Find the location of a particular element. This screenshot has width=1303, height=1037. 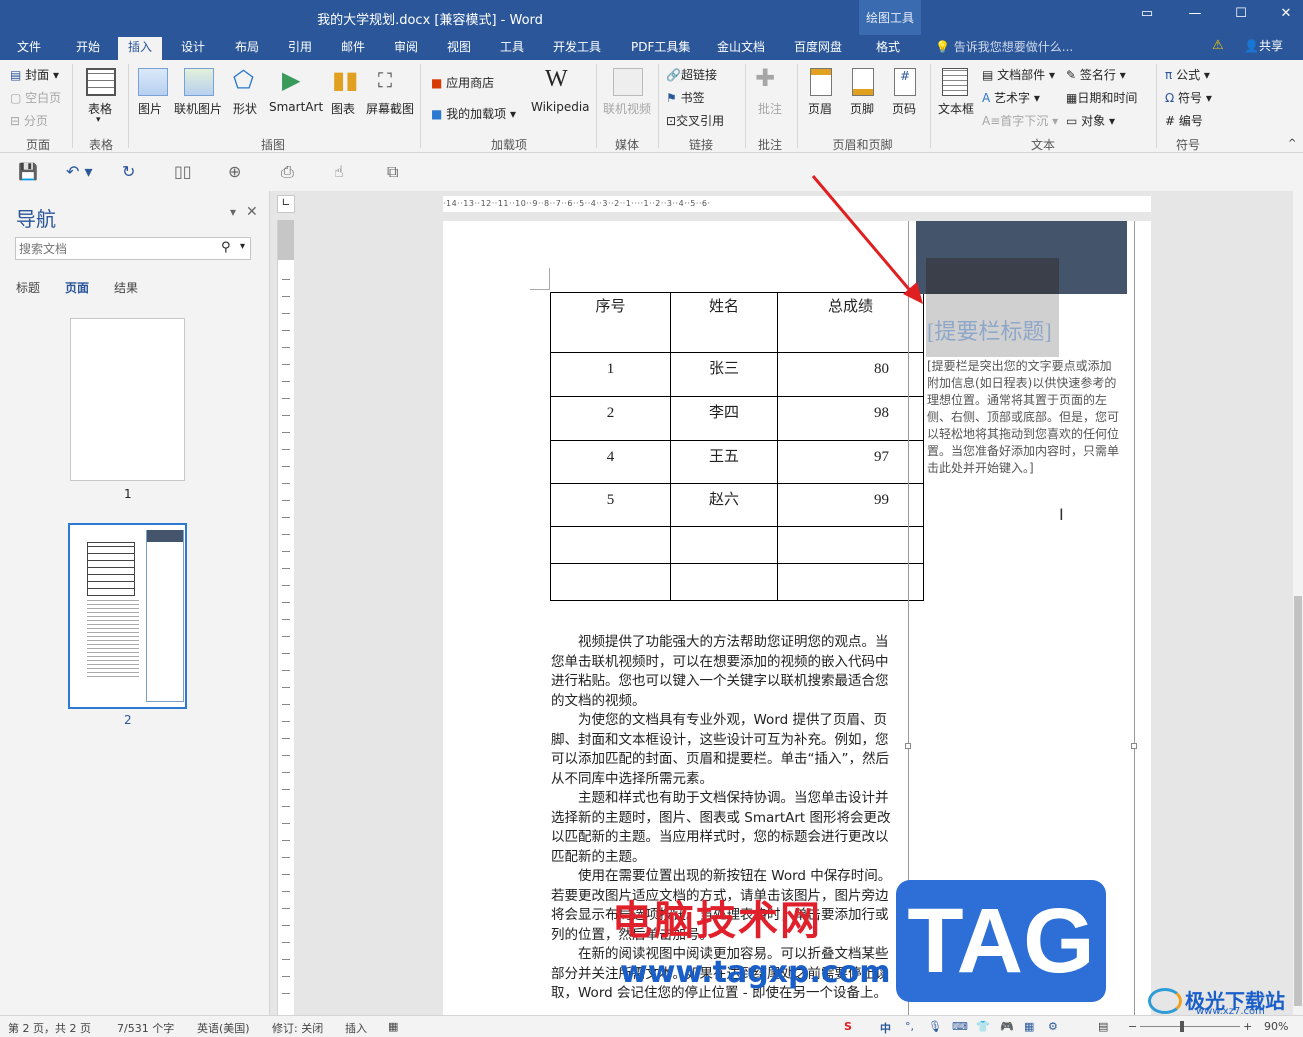

wikipedia-button: Wikipedia is located at coordinates (560, 107).